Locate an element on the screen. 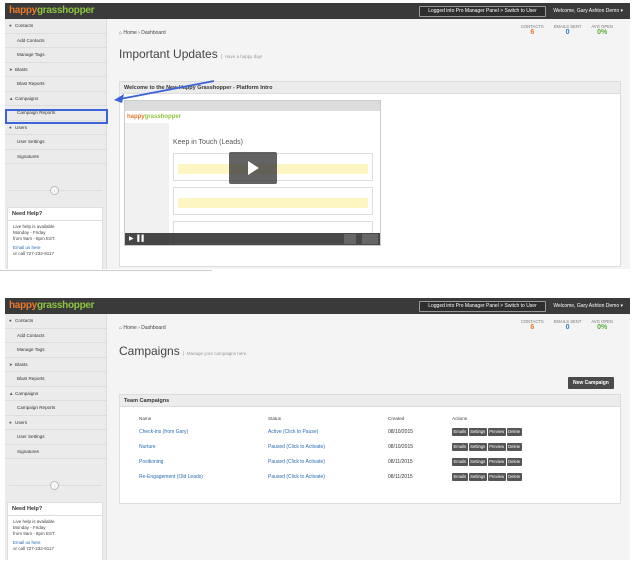 Image resolution: width=633 pixels, height=566 pixels. sidebar-item-signatures: Signatures is located at coordinates (55, 452).